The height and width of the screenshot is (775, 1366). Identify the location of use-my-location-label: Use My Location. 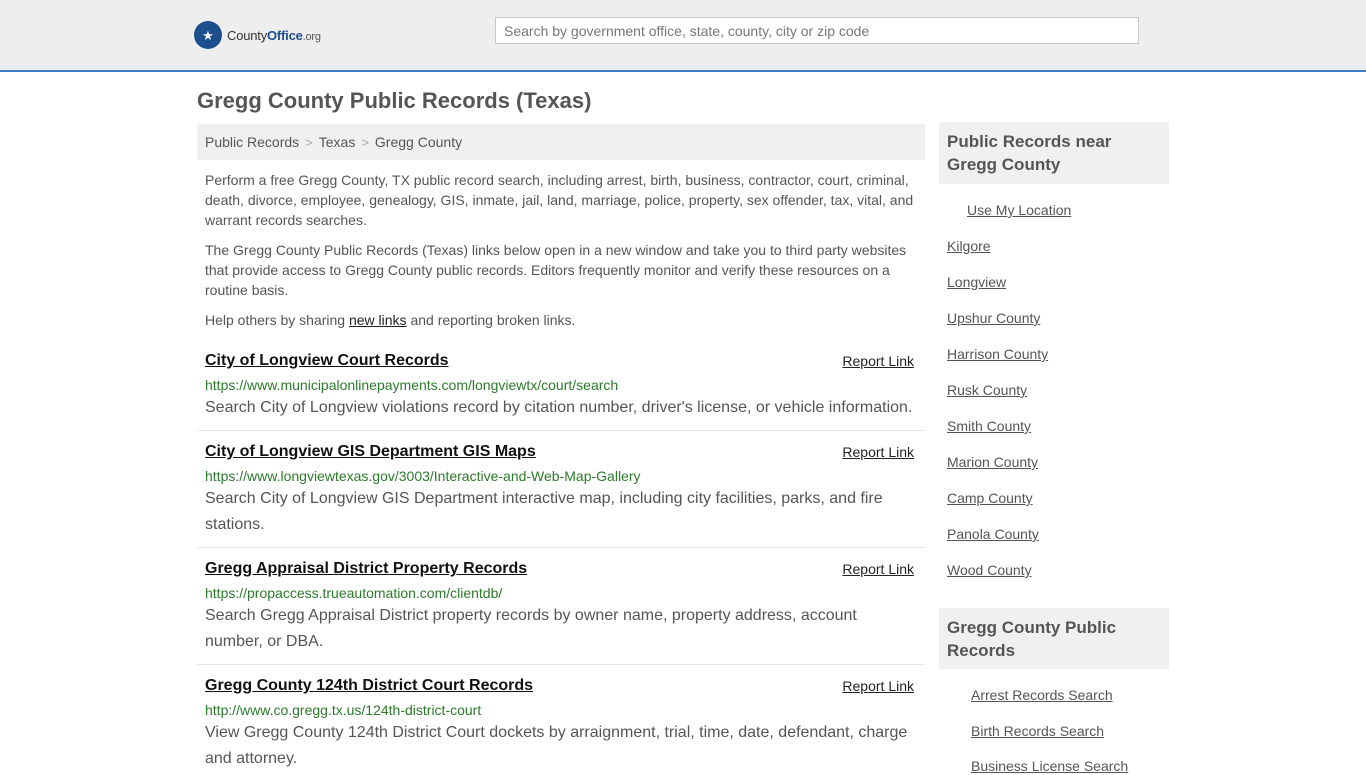
(1019, 210).